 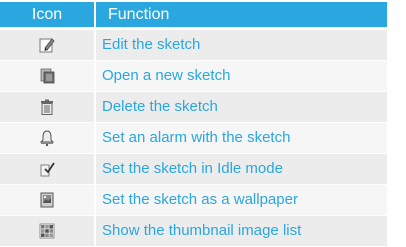 I want to click on row-function-text: Show the thumbnail image list, so click(x=202, y=230).